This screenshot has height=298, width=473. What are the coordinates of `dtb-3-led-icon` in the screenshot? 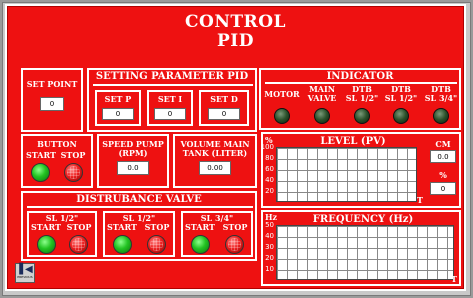 It's located at (441, 116).